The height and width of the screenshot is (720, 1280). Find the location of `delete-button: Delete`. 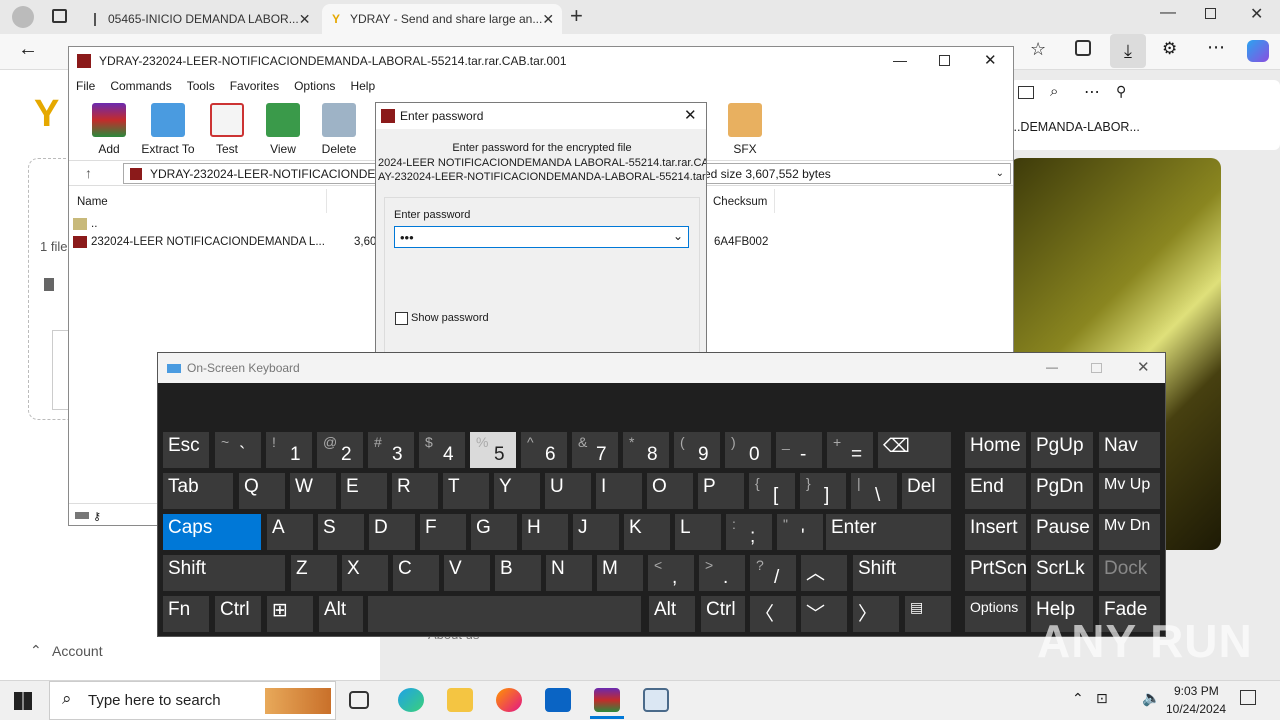

delete-button: Delete is located at coordinates (339, 127).